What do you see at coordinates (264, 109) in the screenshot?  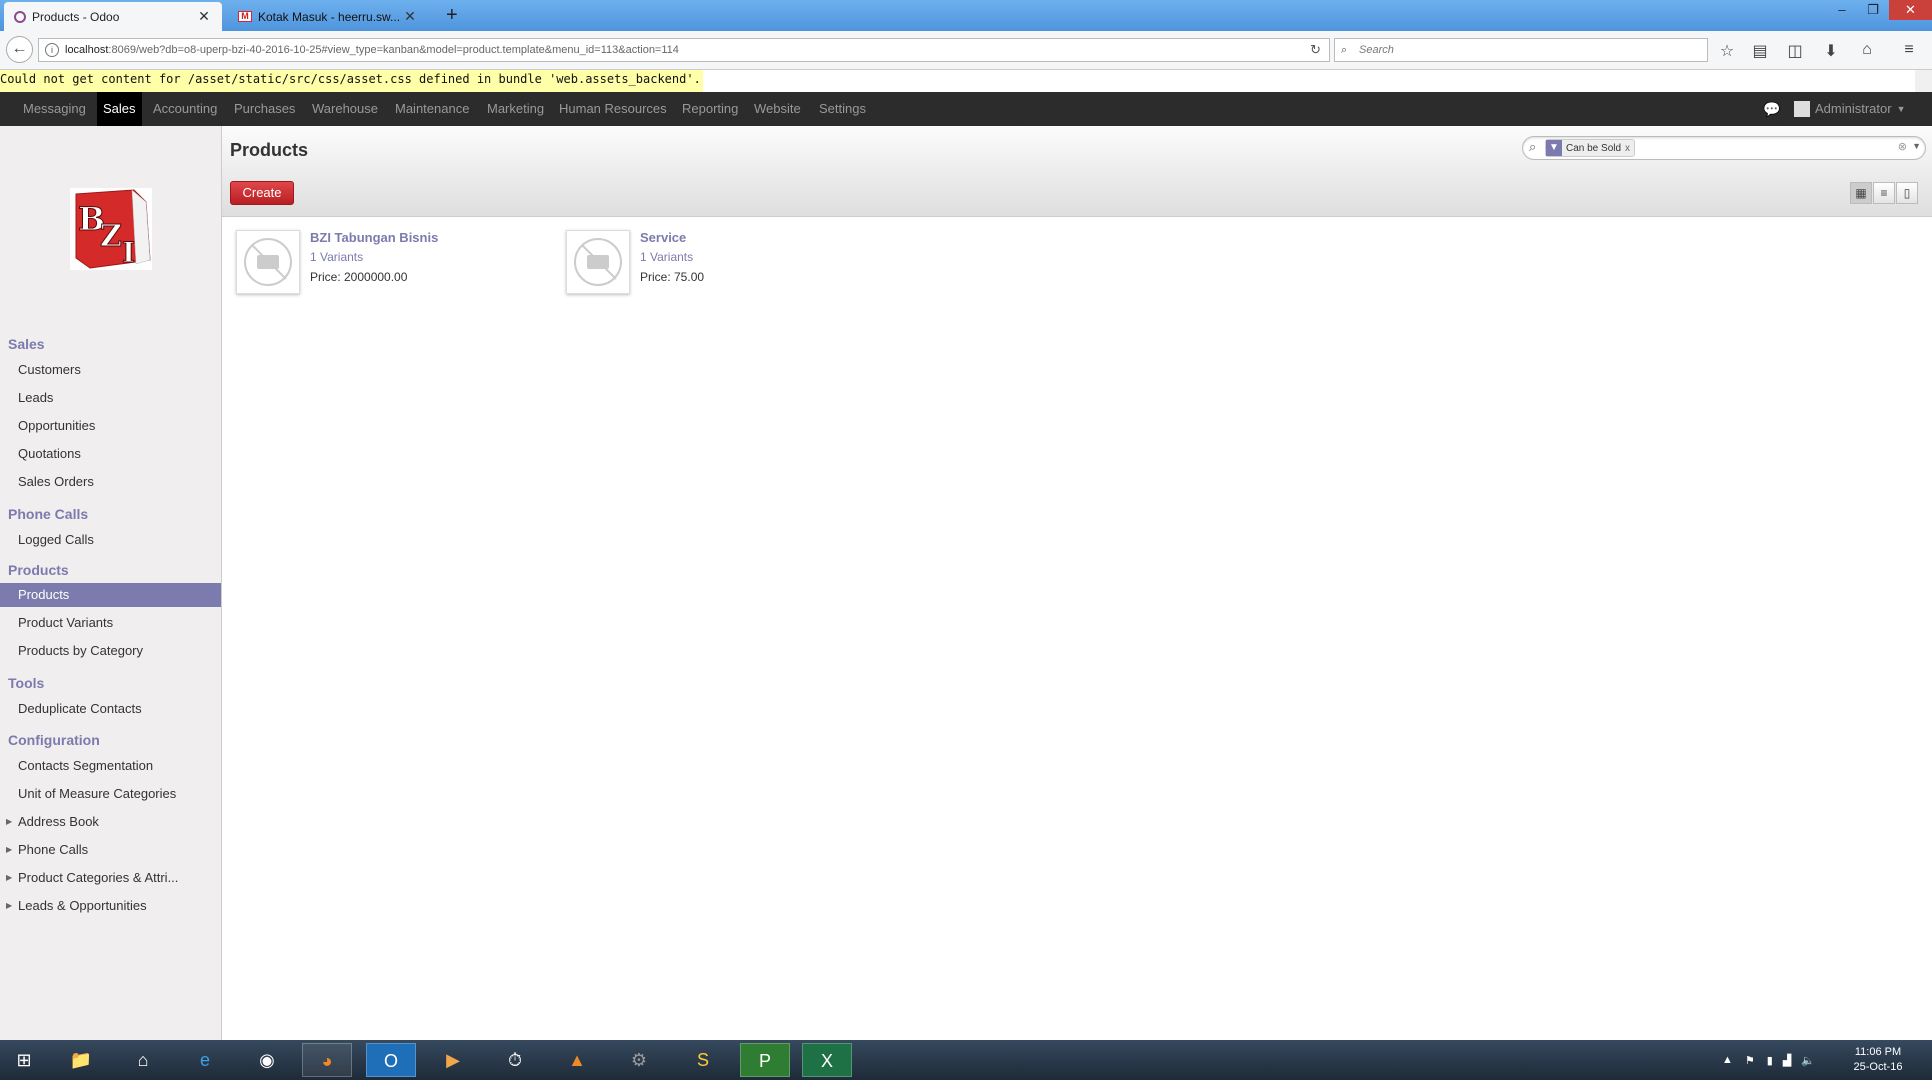 I see `menu-purchases: Purchases` at bounding box center [264, 109].